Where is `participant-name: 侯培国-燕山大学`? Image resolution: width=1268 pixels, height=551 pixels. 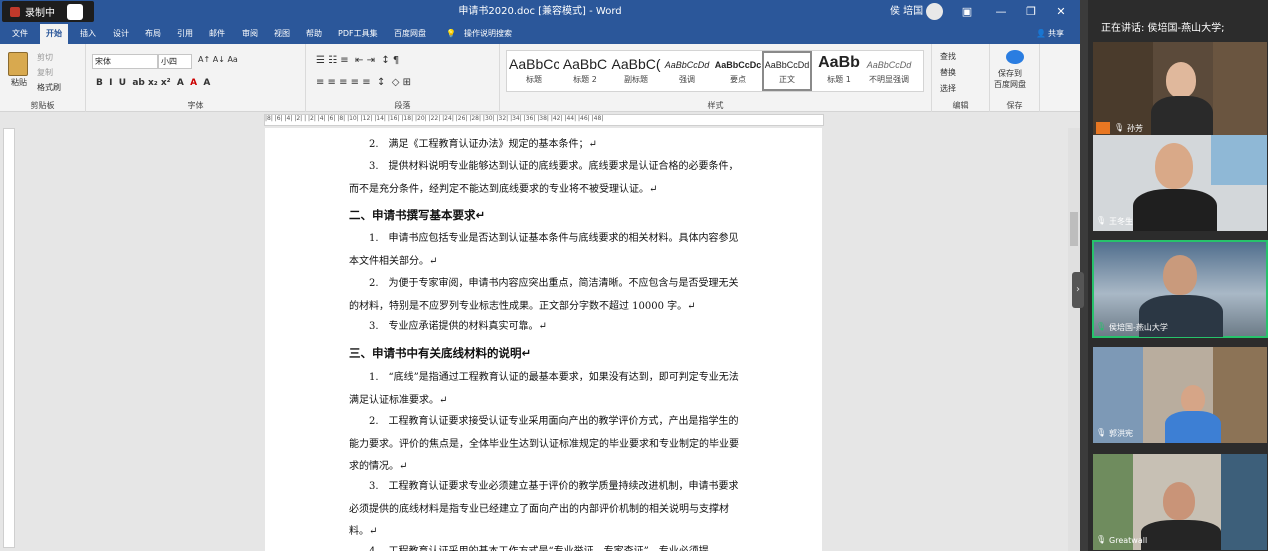 participant-name: 侯培国-燕山大学 is located at coordinates (1138, 327).